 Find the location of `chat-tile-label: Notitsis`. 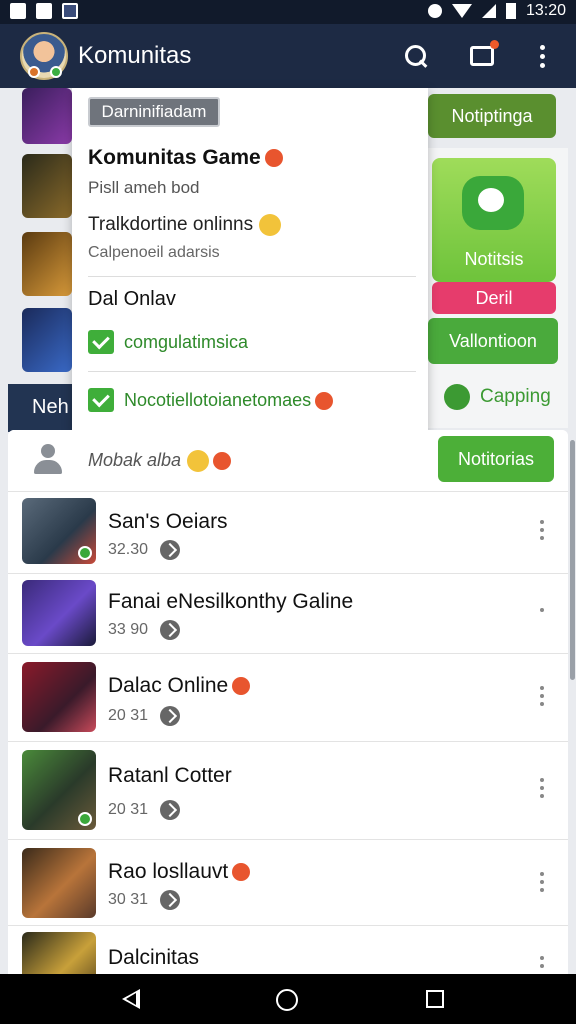

chat-tile-label: Notitsis is located at coordinates (494, 259).